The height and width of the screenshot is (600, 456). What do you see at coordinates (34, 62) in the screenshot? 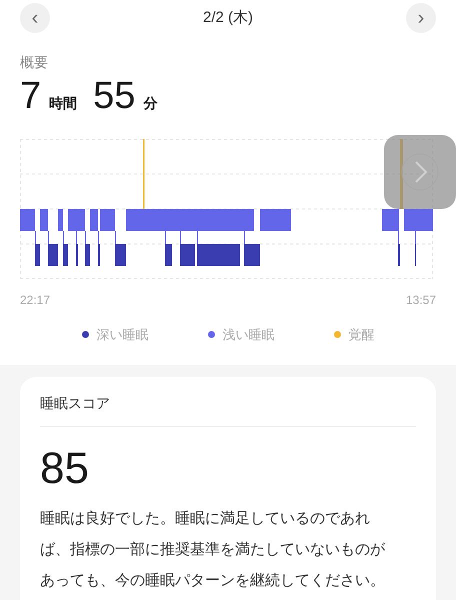
I see `summary-label: 概要` at bounding box center [34, 62].